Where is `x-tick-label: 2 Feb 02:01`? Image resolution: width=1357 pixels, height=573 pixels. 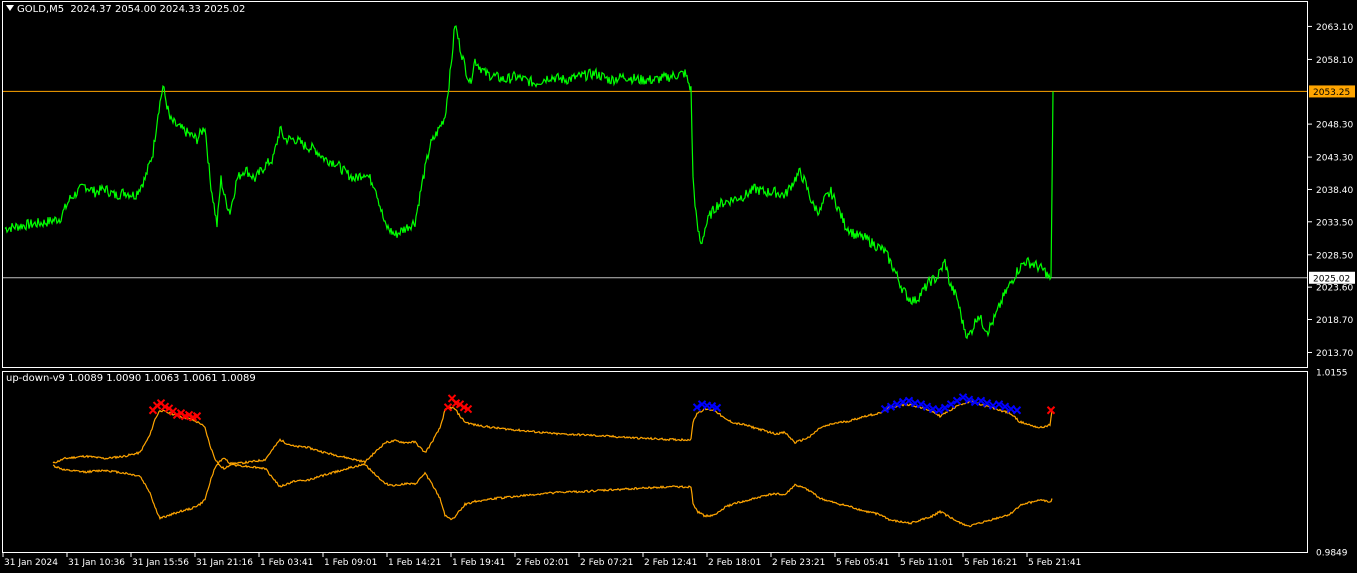
x-tick-label: 2 Feb 02:01 is located at coordinates (542, 563).